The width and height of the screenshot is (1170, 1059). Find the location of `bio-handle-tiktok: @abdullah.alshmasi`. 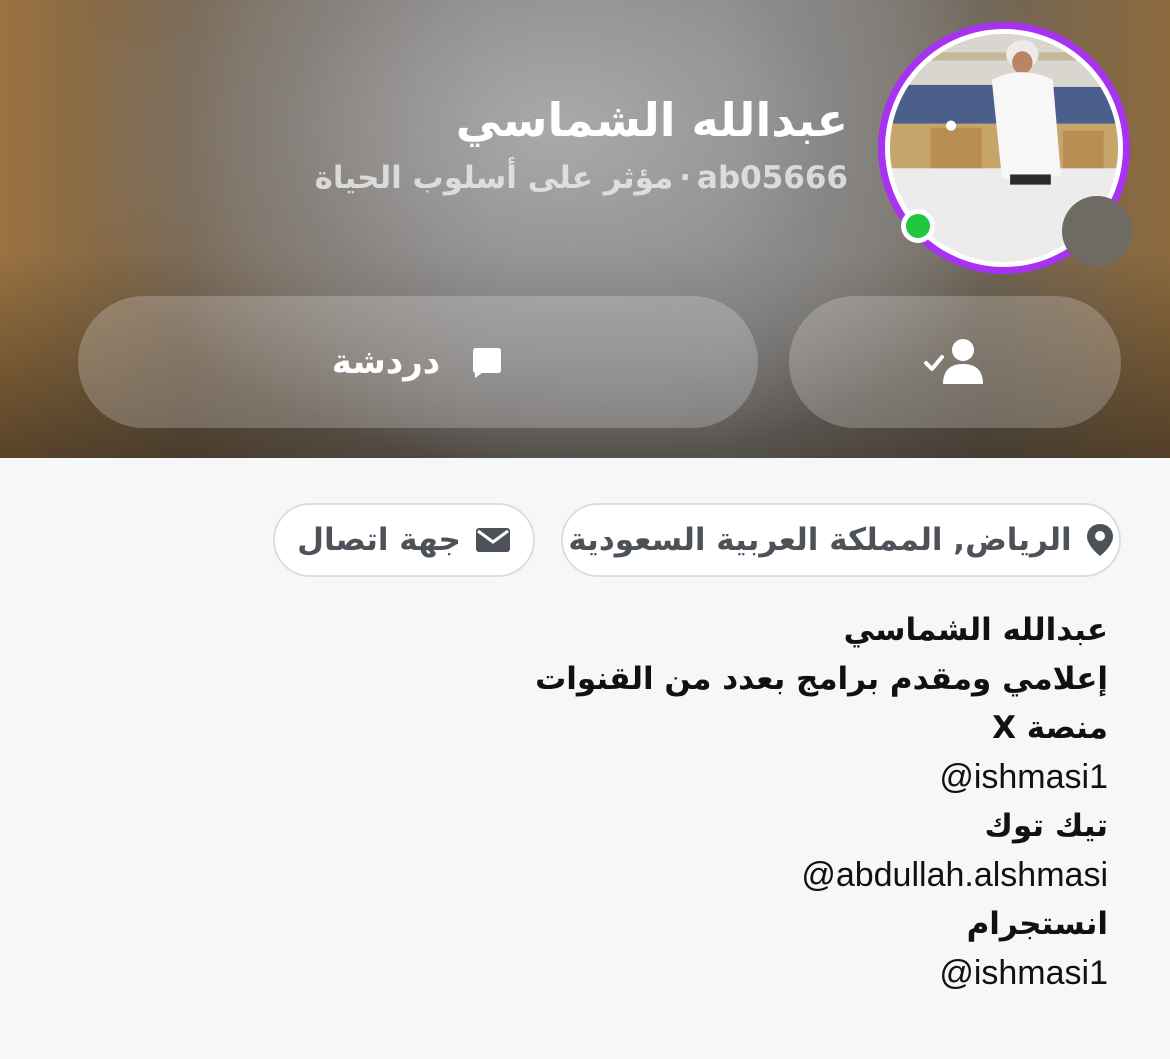

bio-handle-tiktok: @abdullah.alshmasi is located at coordinates (758, 875).